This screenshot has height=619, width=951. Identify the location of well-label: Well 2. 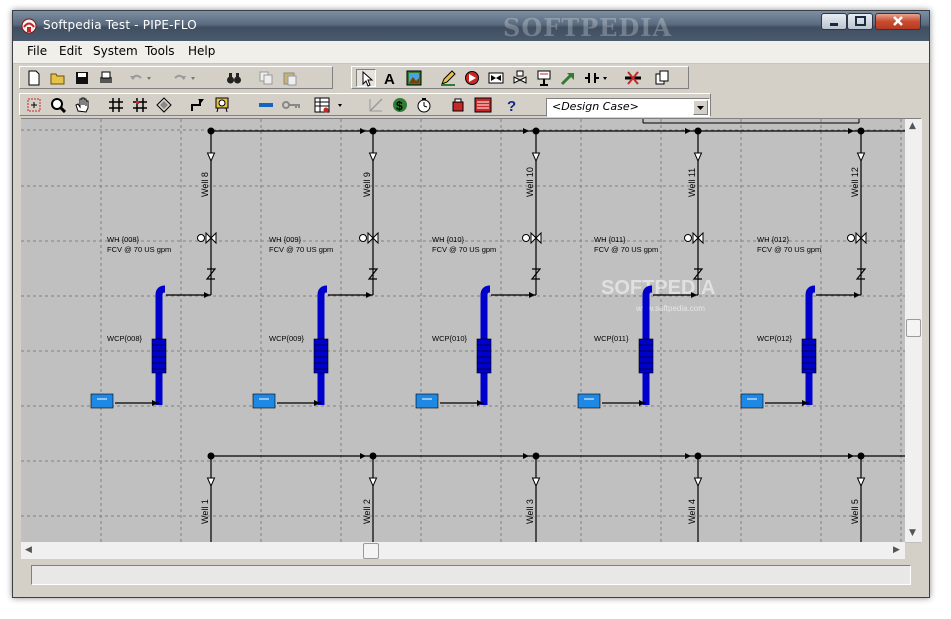
(367, 511).